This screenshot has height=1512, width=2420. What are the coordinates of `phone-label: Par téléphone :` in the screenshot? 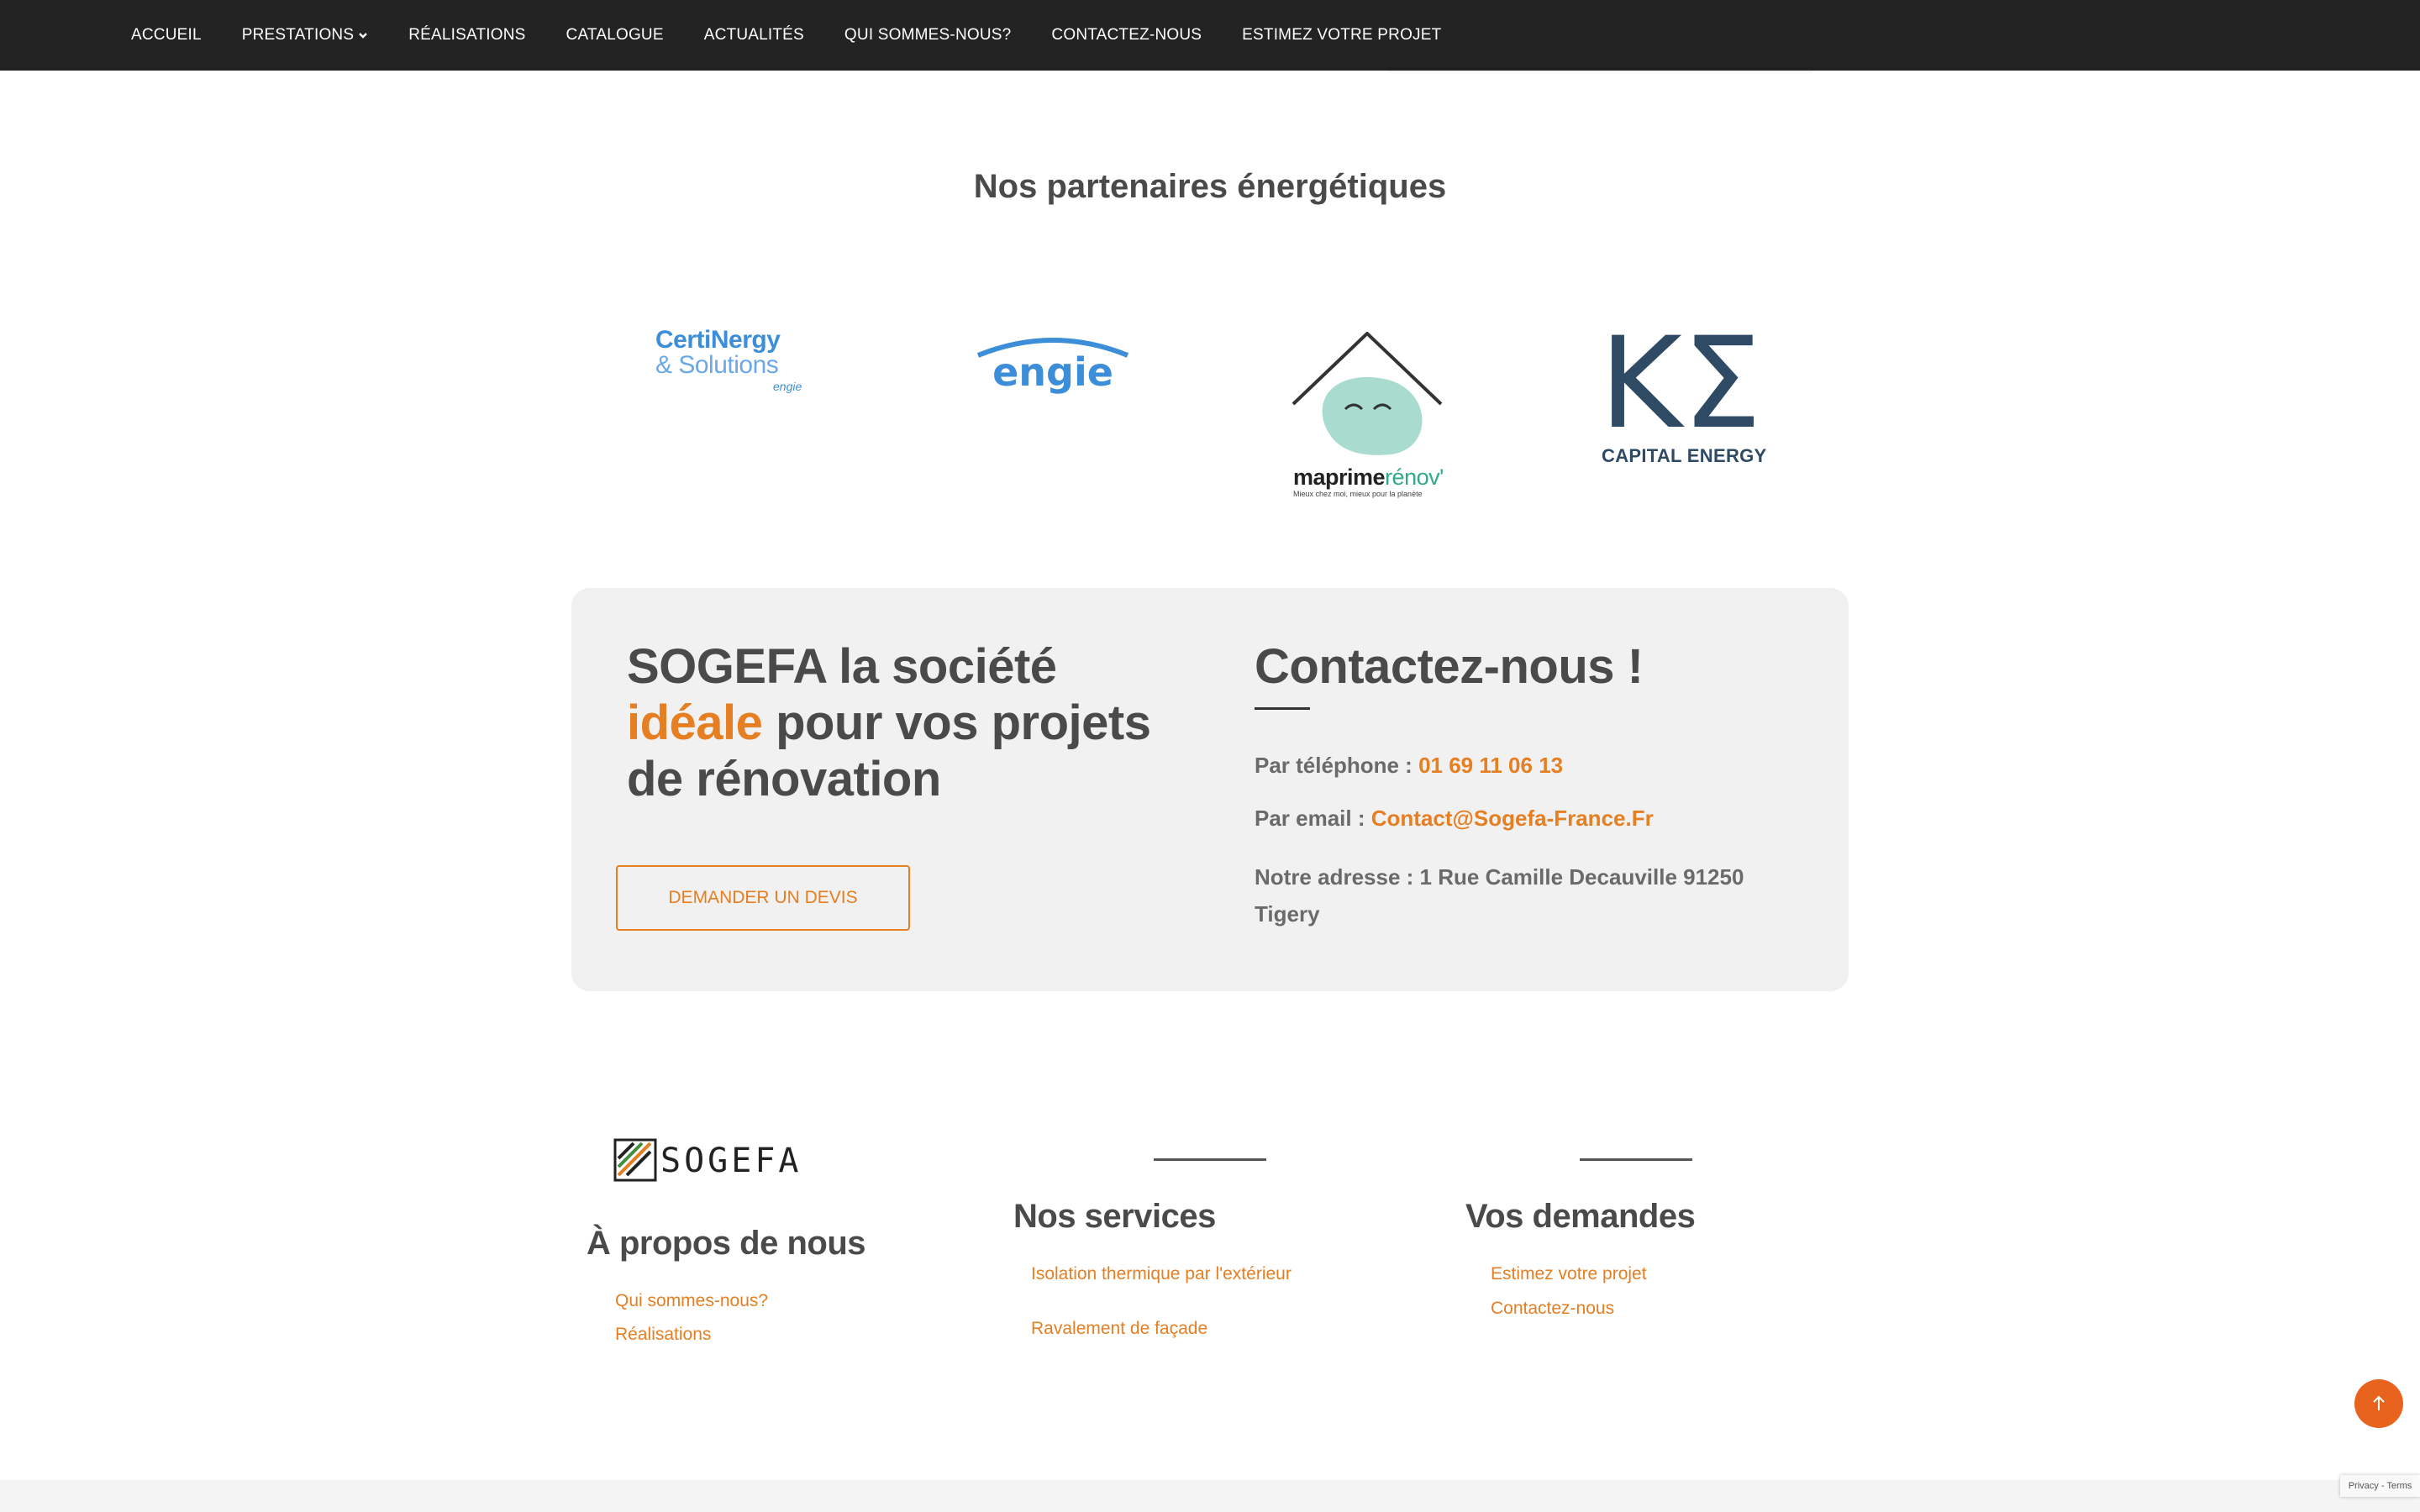 It's located at (1334, 765).